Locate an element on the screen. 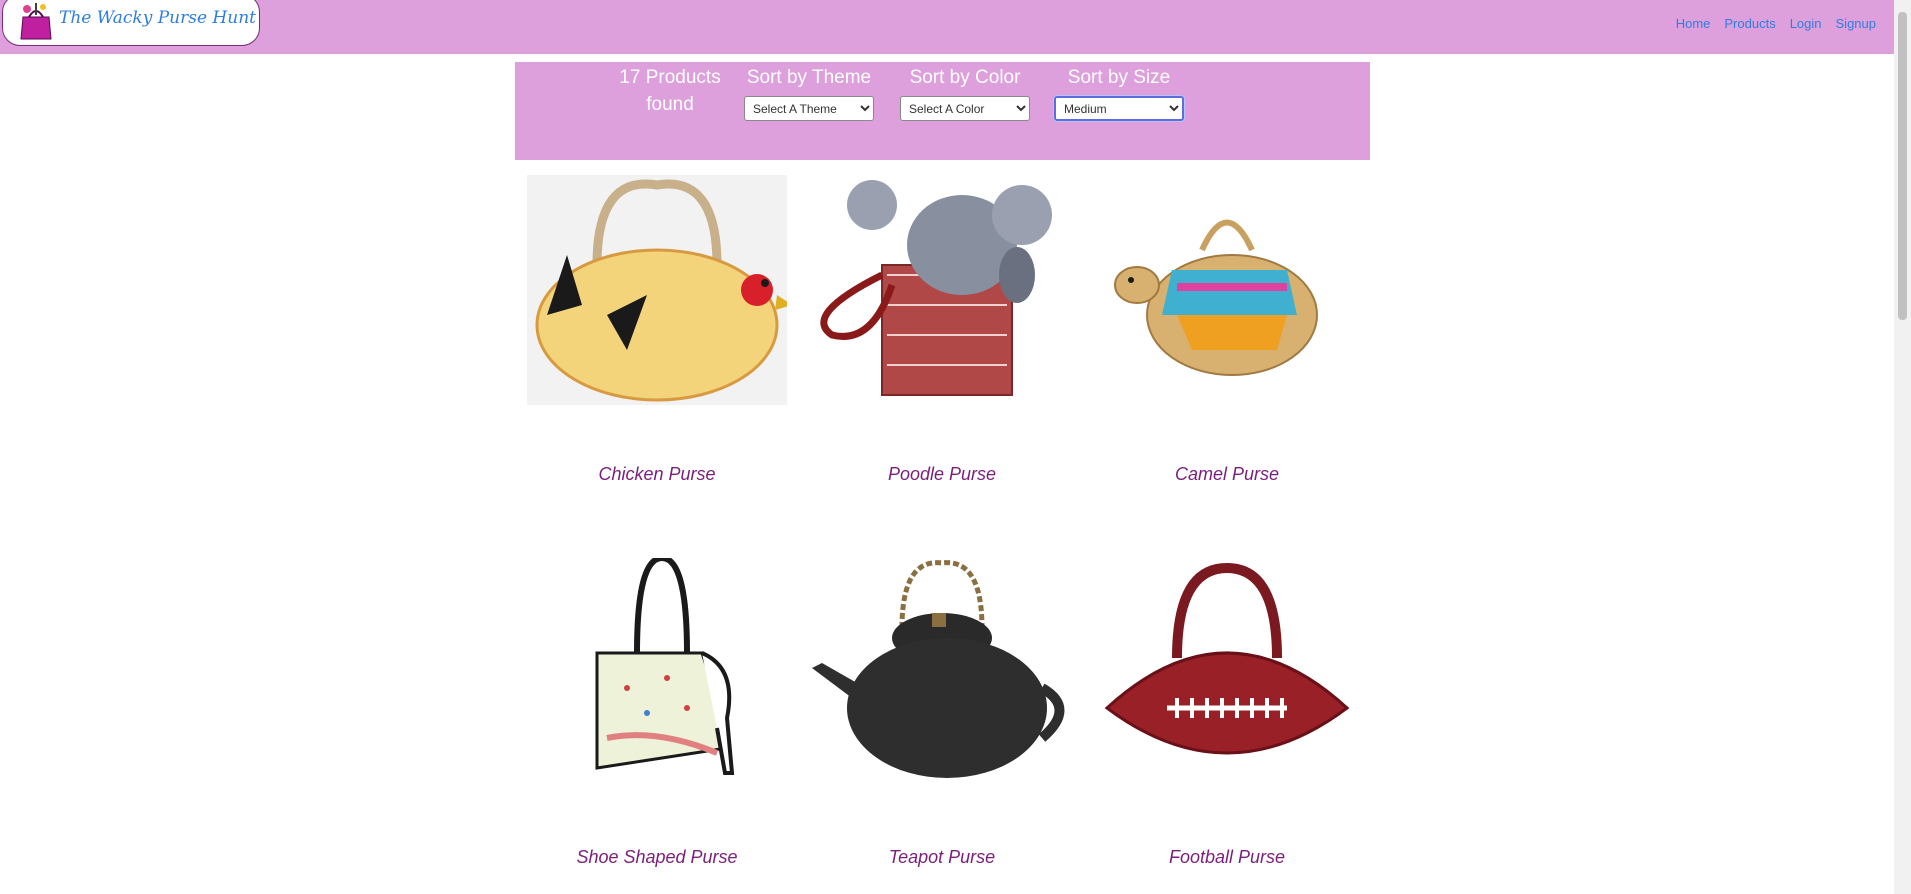 The width and height of the screenshot is (1911, 894). nav-home-link: Home is located at coordinates (1693, 23).